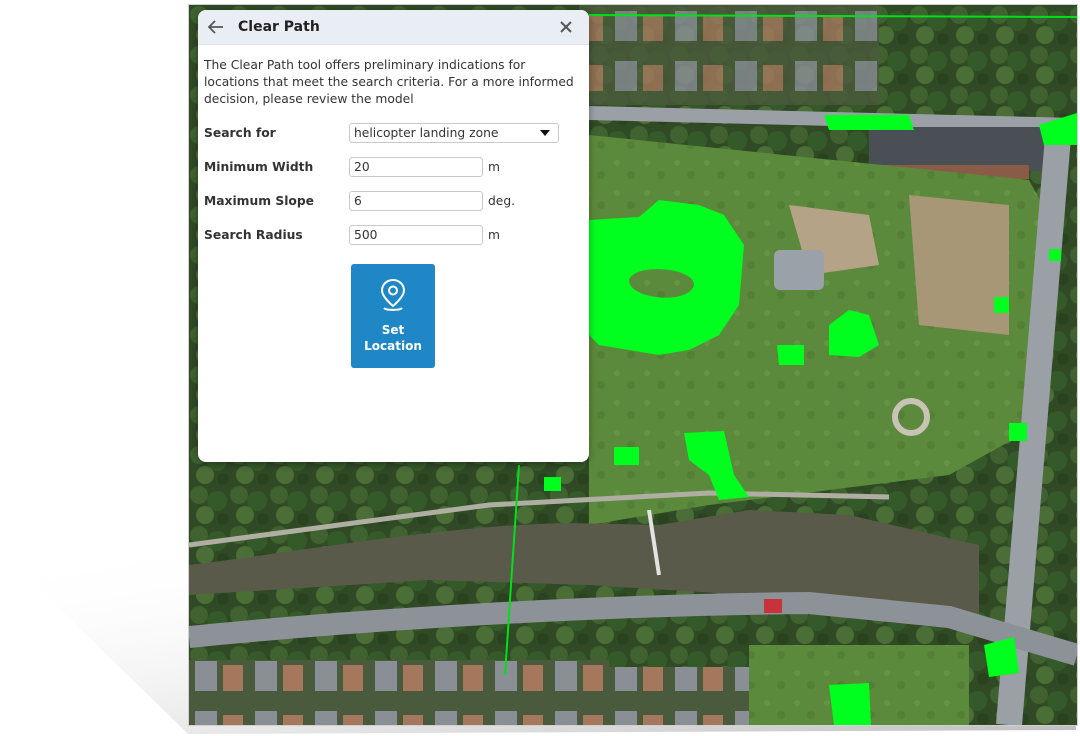  Describe the element at coordinates (253, 235) in the screenshot. I see `search-radius-label: Search Radius` at that location.